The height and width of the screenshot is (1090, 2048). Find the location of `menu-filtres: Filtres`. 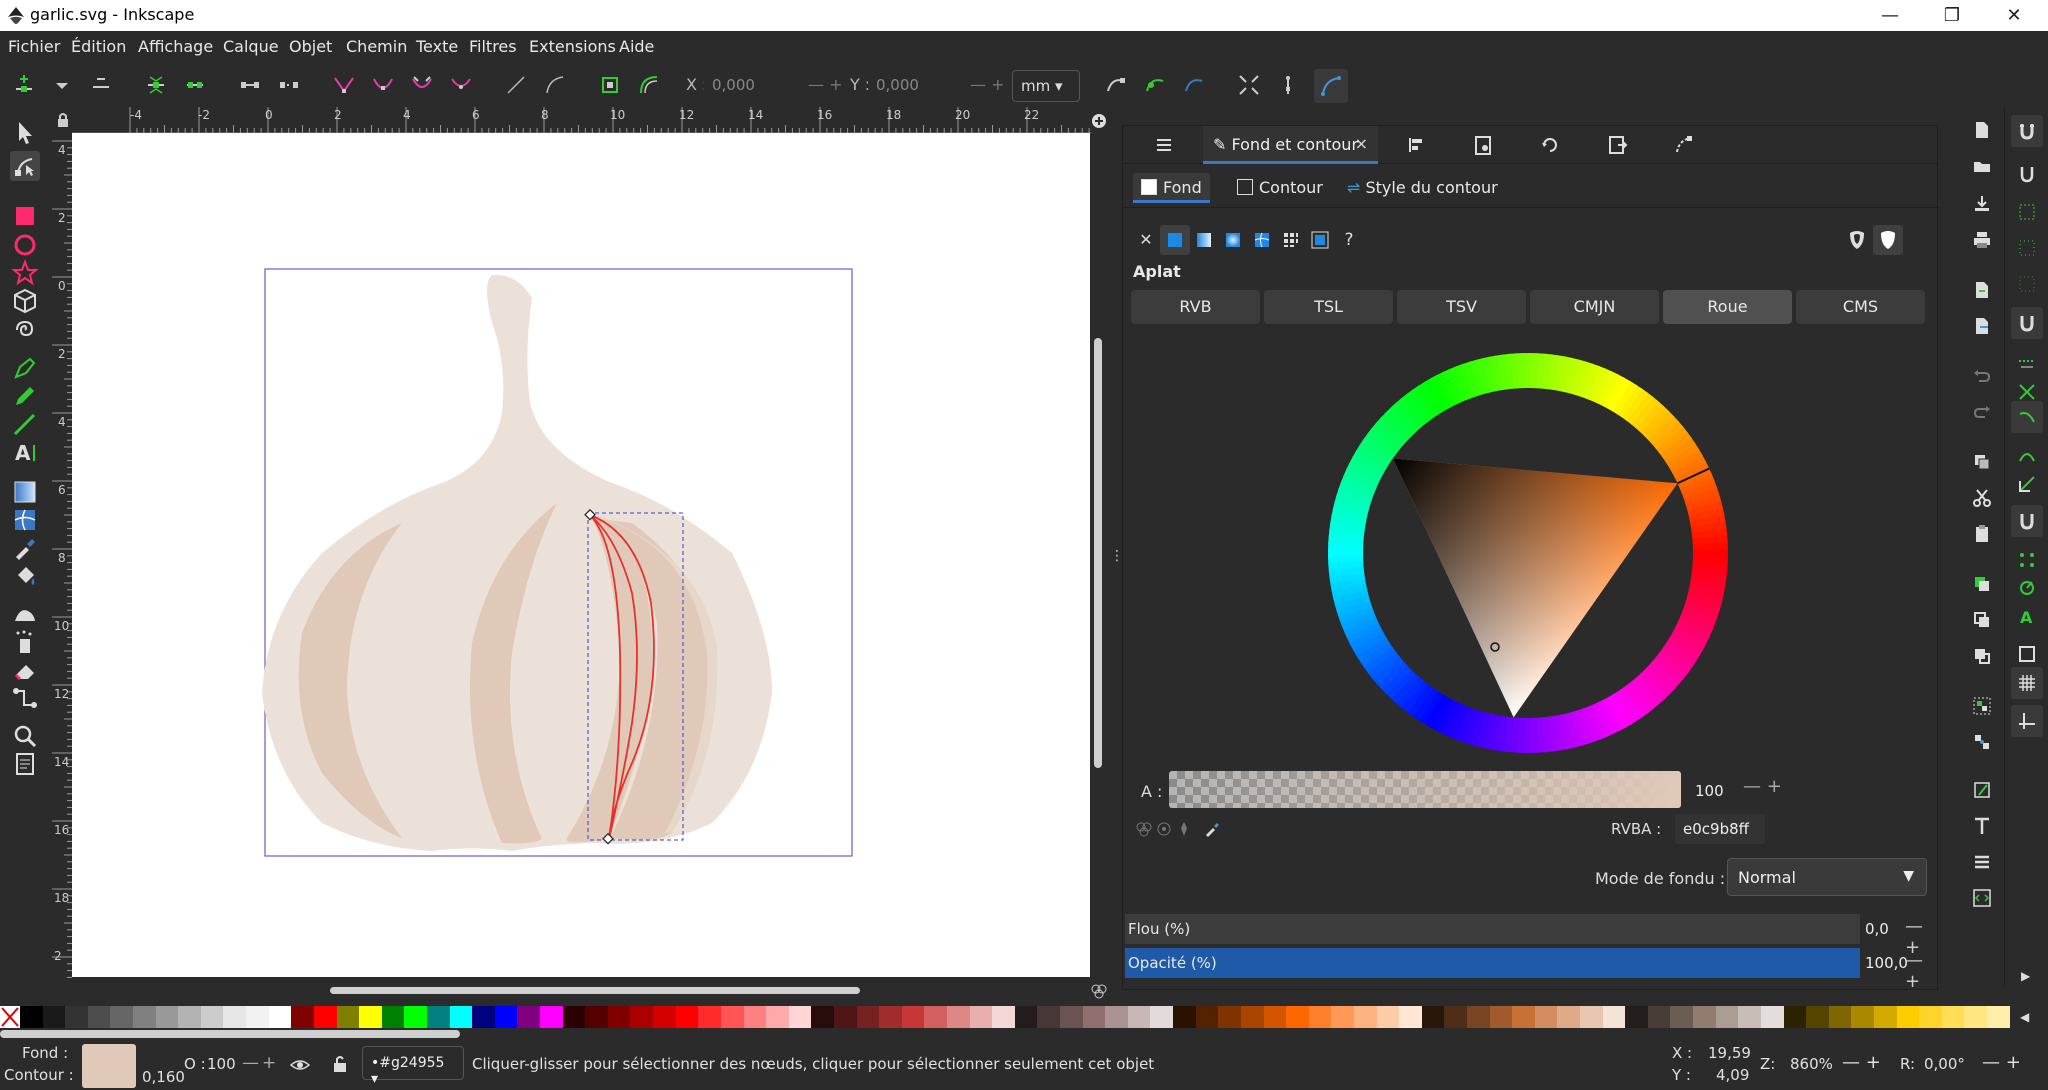

menu-filtres: Filtres is located at coordinates (493, 46).